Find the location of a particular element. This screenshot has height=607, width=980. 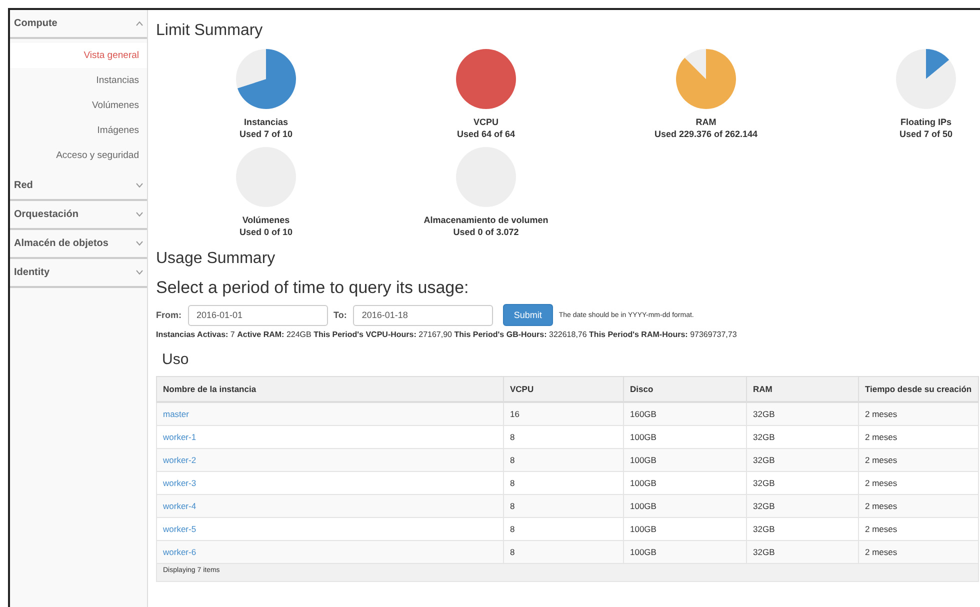

section-label: Red is located at coordinates (23, 185).